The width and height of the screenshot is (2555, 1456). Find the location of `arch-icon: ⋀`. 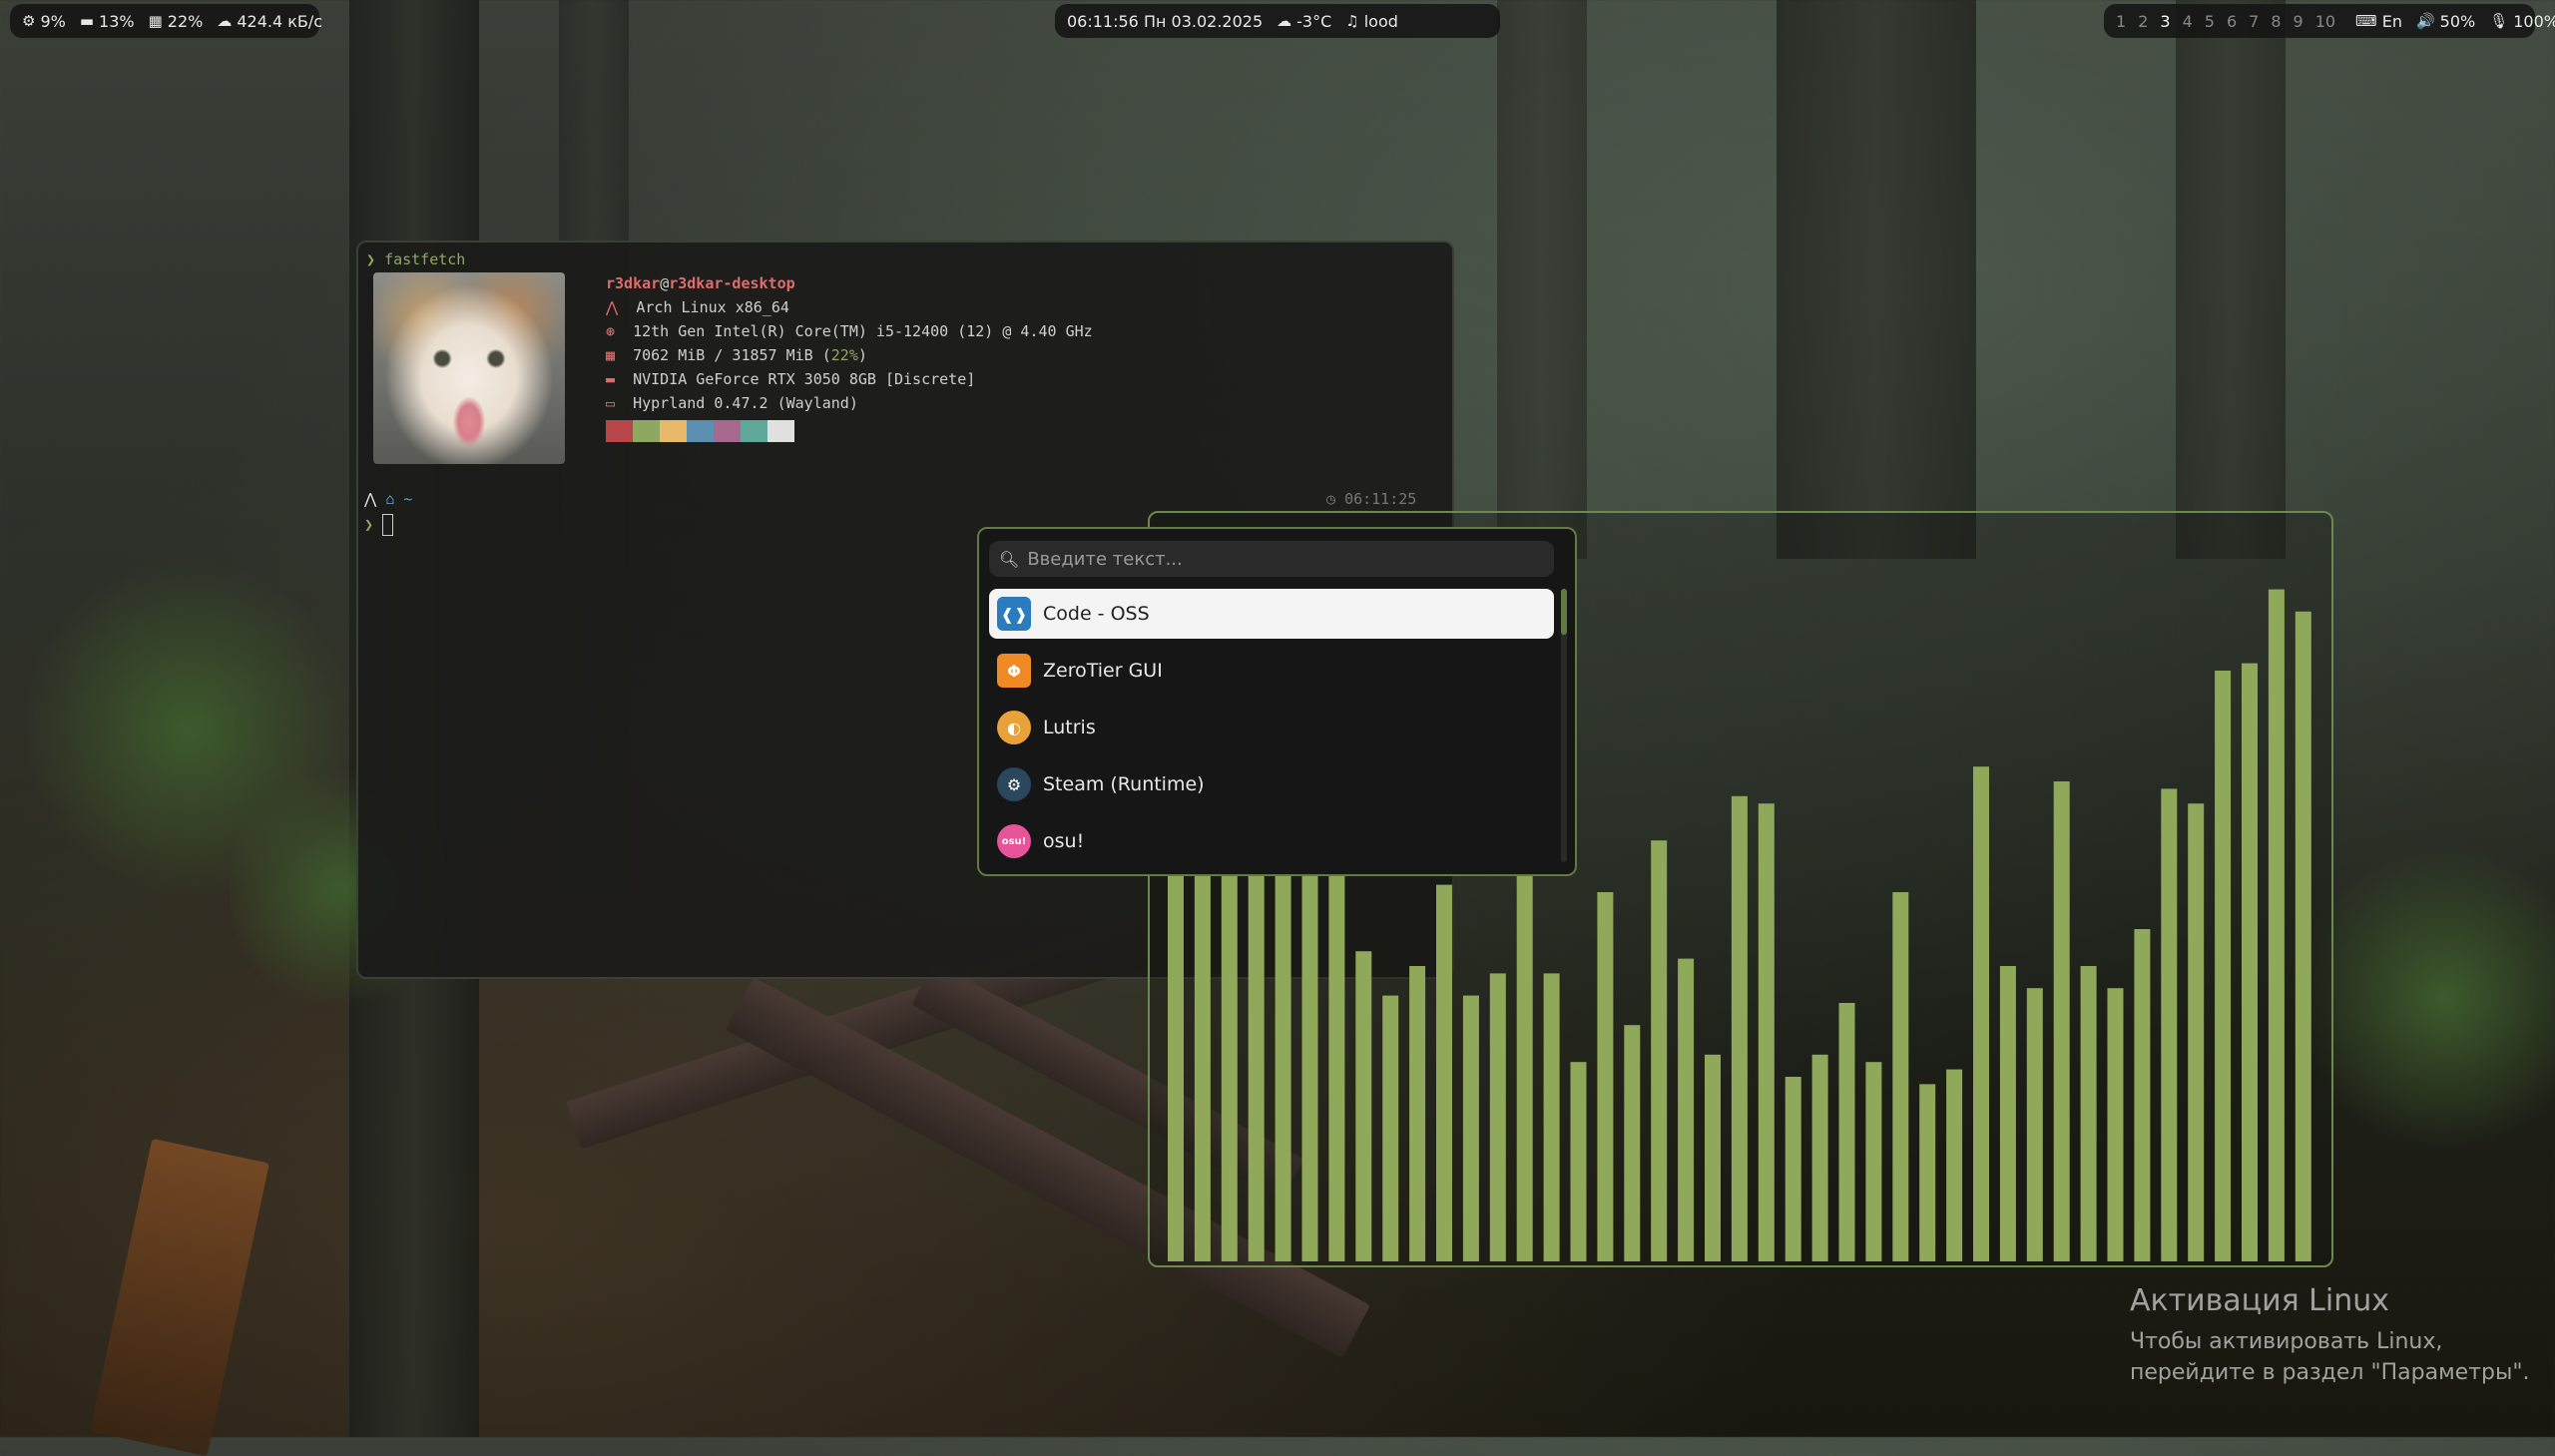

arch-icon: ⋀ is located at coordinates (370, 499).